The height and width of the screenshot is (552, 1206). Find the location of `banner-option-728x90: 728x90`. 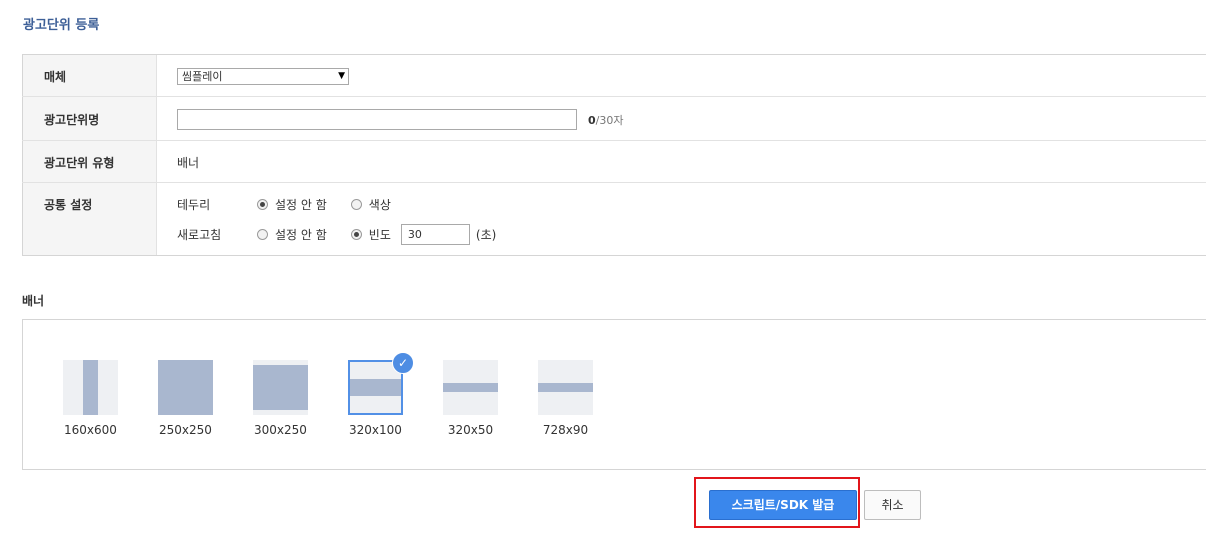

banner-option-728x90: 728x90 is located at coordinates (566, 398).